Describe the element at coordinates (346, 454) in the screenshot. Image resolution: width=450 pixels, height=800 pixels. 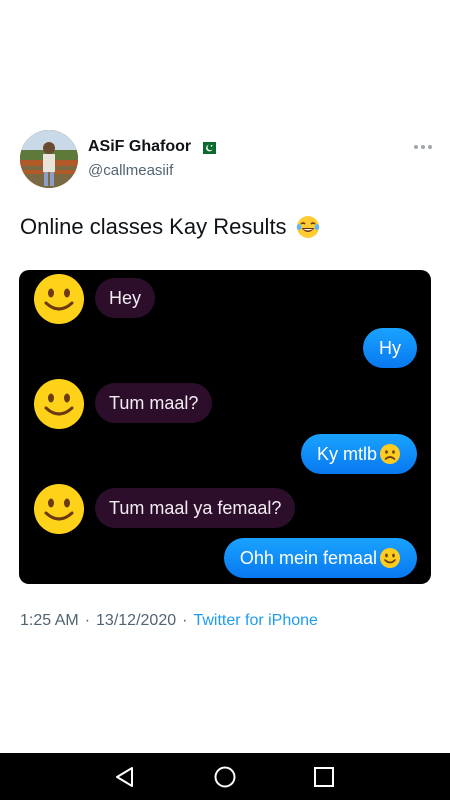
I see `outgoing-message-text: Ky mtlb` at that location.